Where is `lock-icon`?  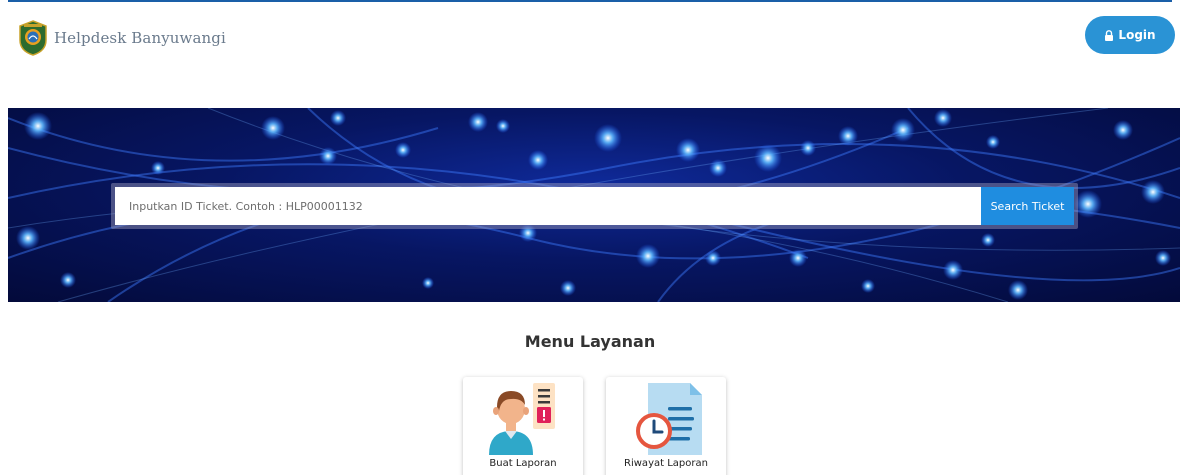 lock-icon is located at coordinates (1109, 35).